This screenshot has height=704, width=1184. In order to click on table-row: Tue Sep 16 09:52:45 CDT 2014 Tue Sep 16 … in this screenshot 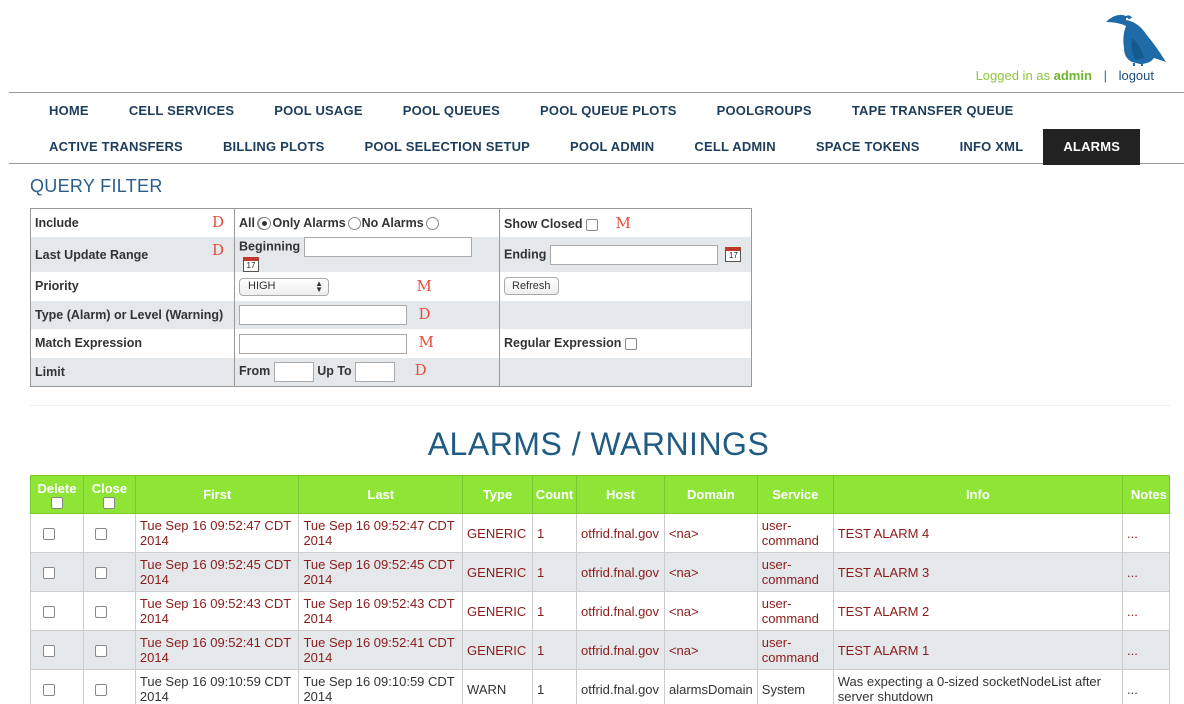, I will do `click(600, 572)`.